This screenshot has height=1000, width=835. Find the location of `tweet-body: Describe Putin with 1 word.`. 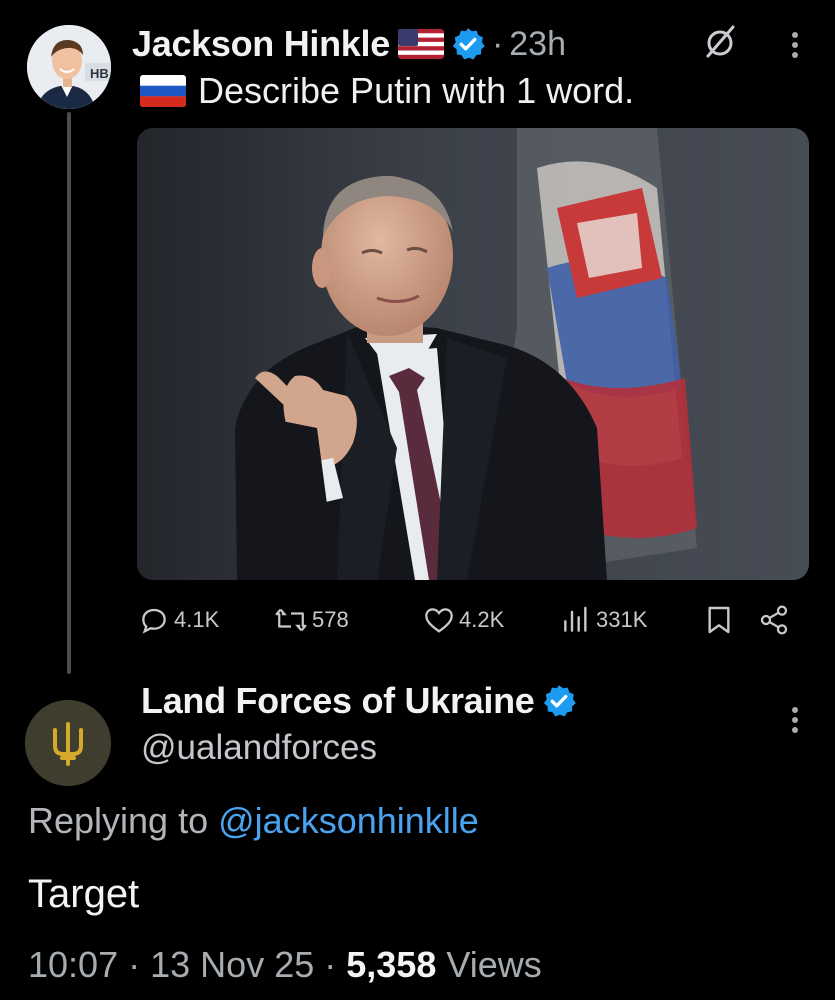

tweet-body: Describe Putin with 1 word. is located at coordinates (416, 90).